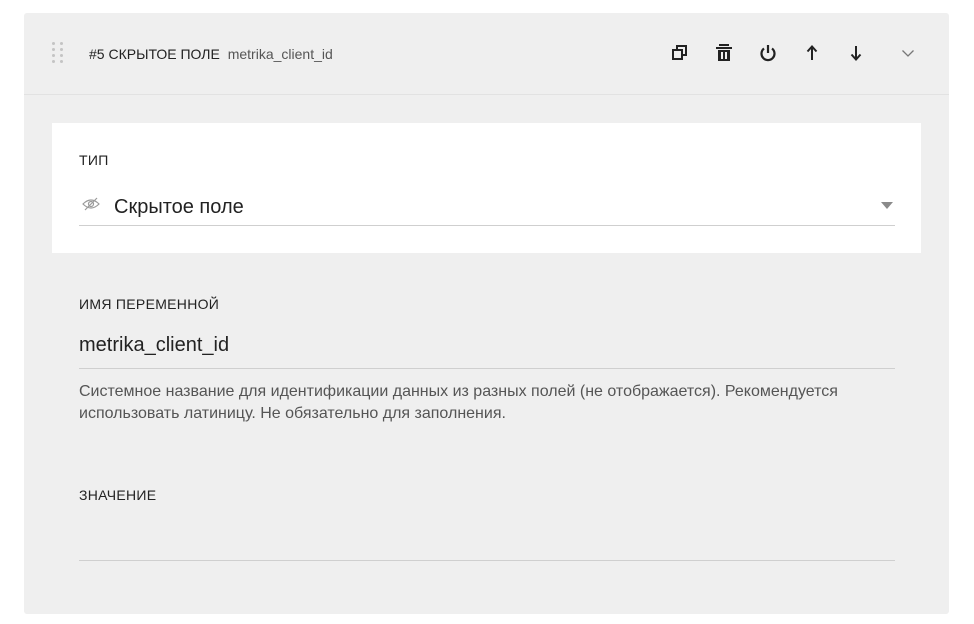 The width and height of the screenshot is (974, 624). What do you see at coordinates (179, 207) in the screenshot?
I see `type-select-value: Скрытое поле` at bounding box center [179, 207].